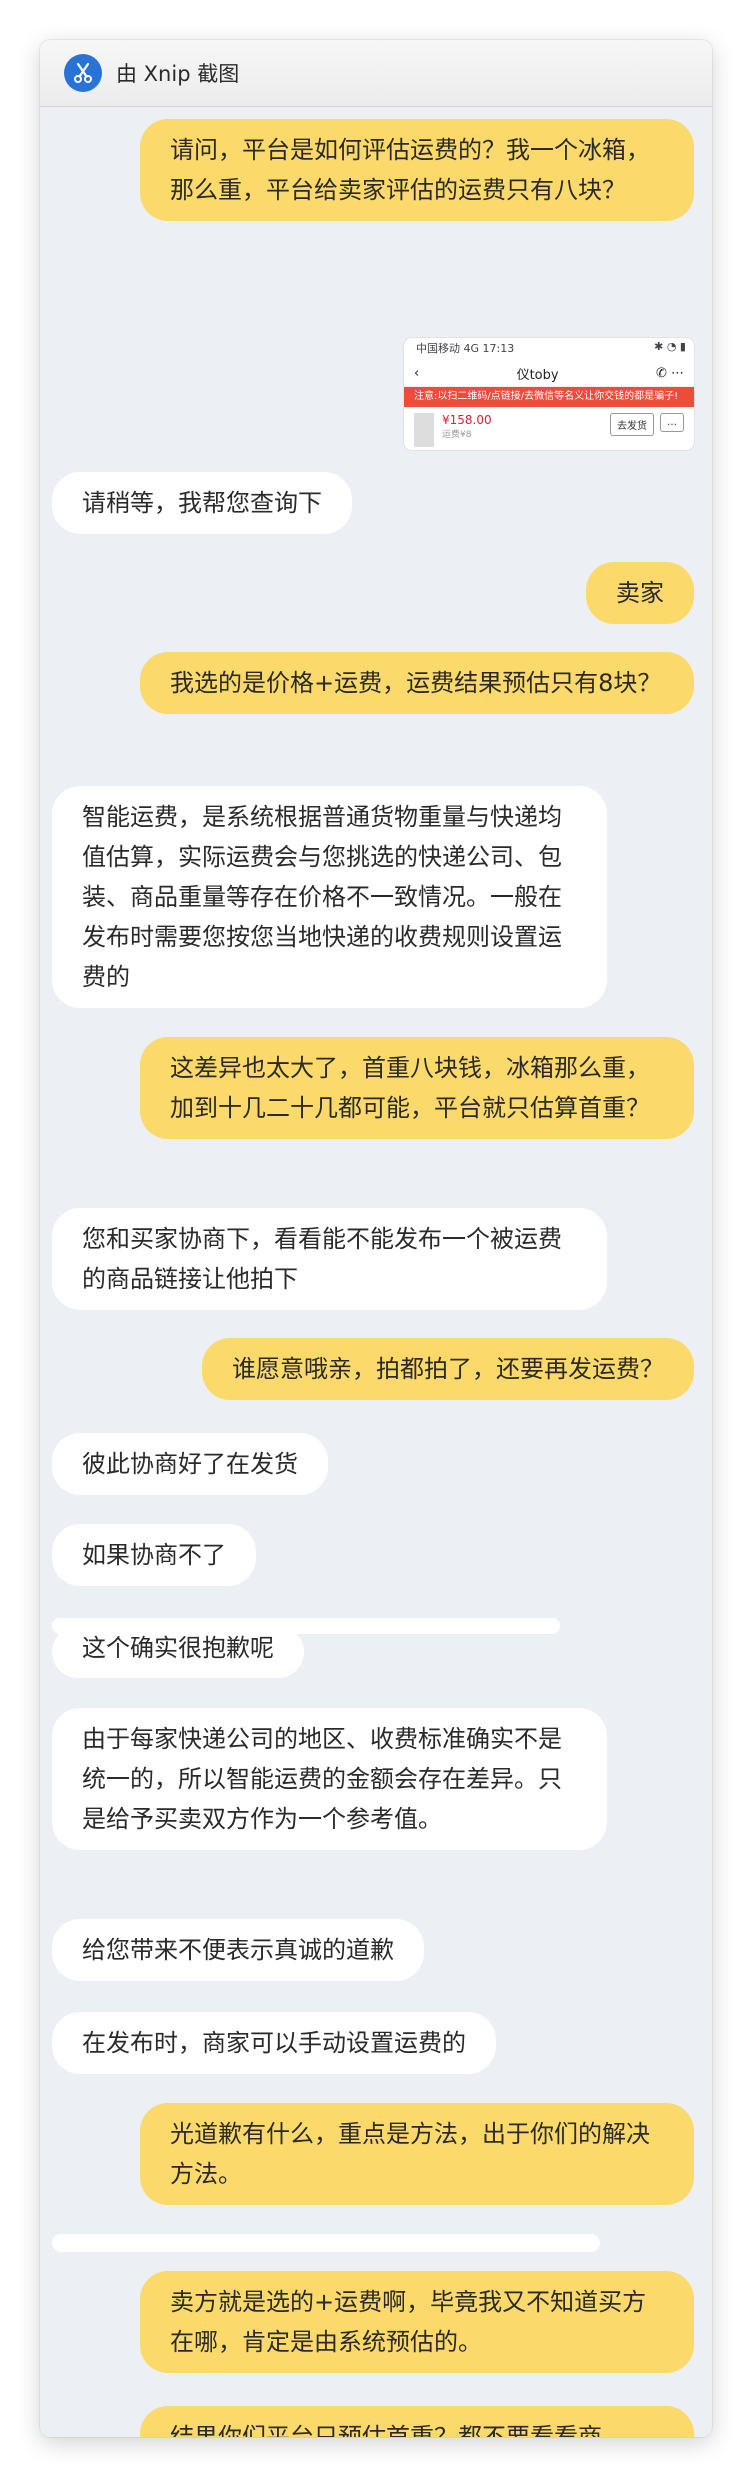 This screenshot has height=2477, width=752. I want to click on product-price: ¥158.00, so click(467, 420).